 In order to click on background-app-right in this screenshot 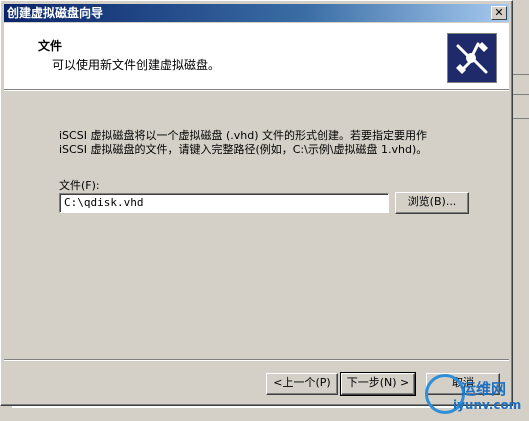, I will do `click(521, 210)`.